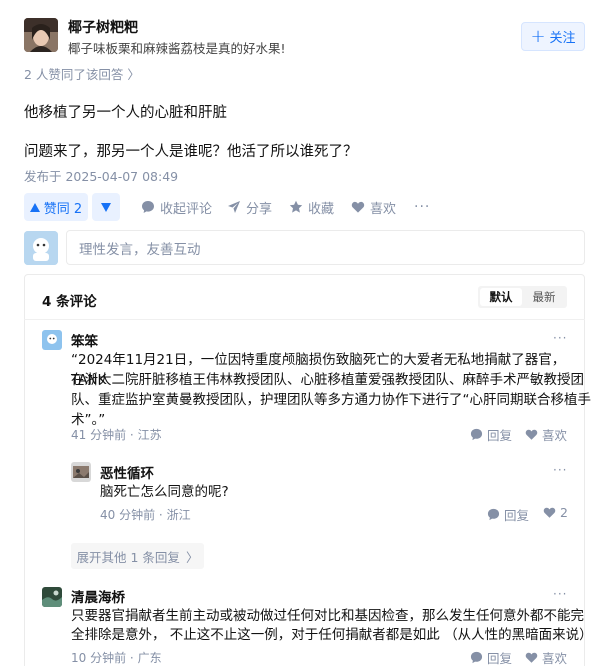 The image size is (600, 666). What do you see at coordinates (127, 472) in the screenshot?
I see `comment-username: 恶性循环` at bounding box center [127, 472].